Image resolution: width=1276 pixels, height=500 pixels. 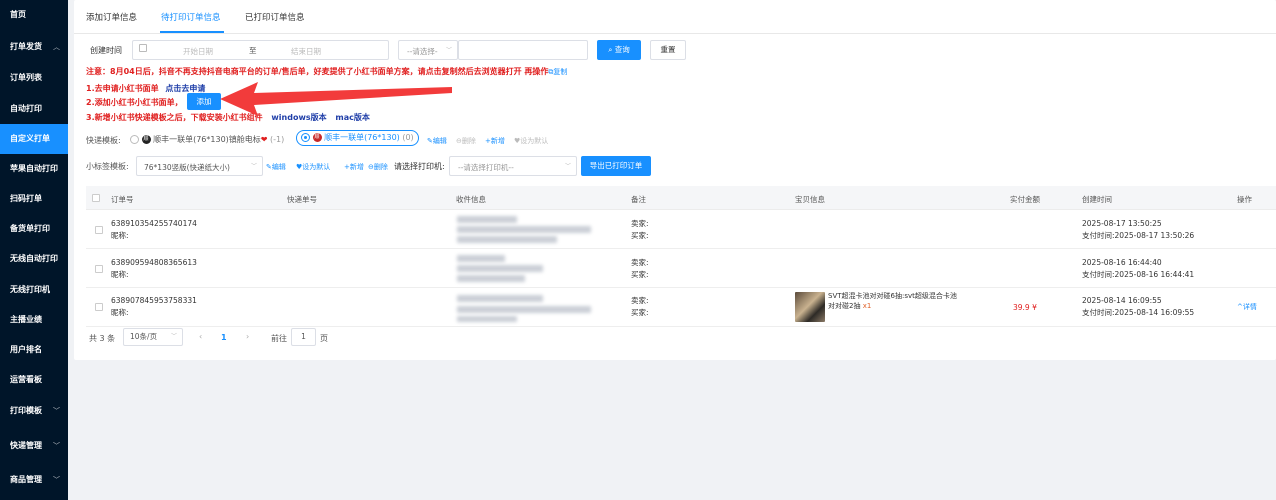 What do you see at coordinates (34, 169) in the screenshot?
I see `sidebar-item-apple-auto-print: 苹果自动打印` at bounding box center [34, 169].